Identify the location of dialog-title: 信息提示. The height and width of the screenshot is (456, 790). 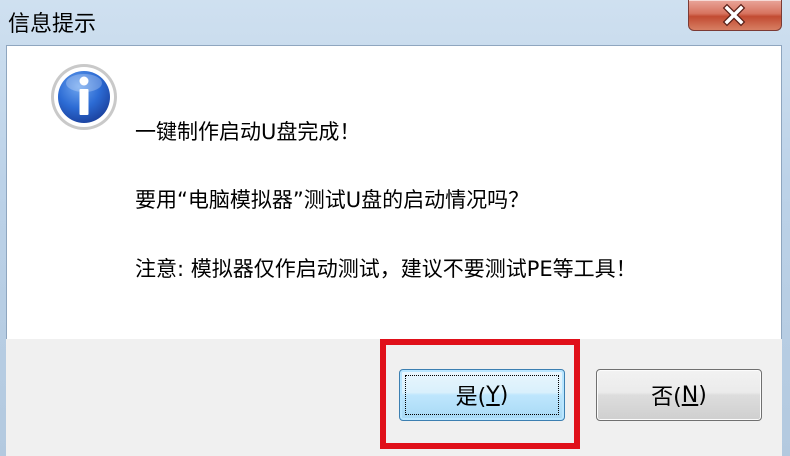
(52, 24).